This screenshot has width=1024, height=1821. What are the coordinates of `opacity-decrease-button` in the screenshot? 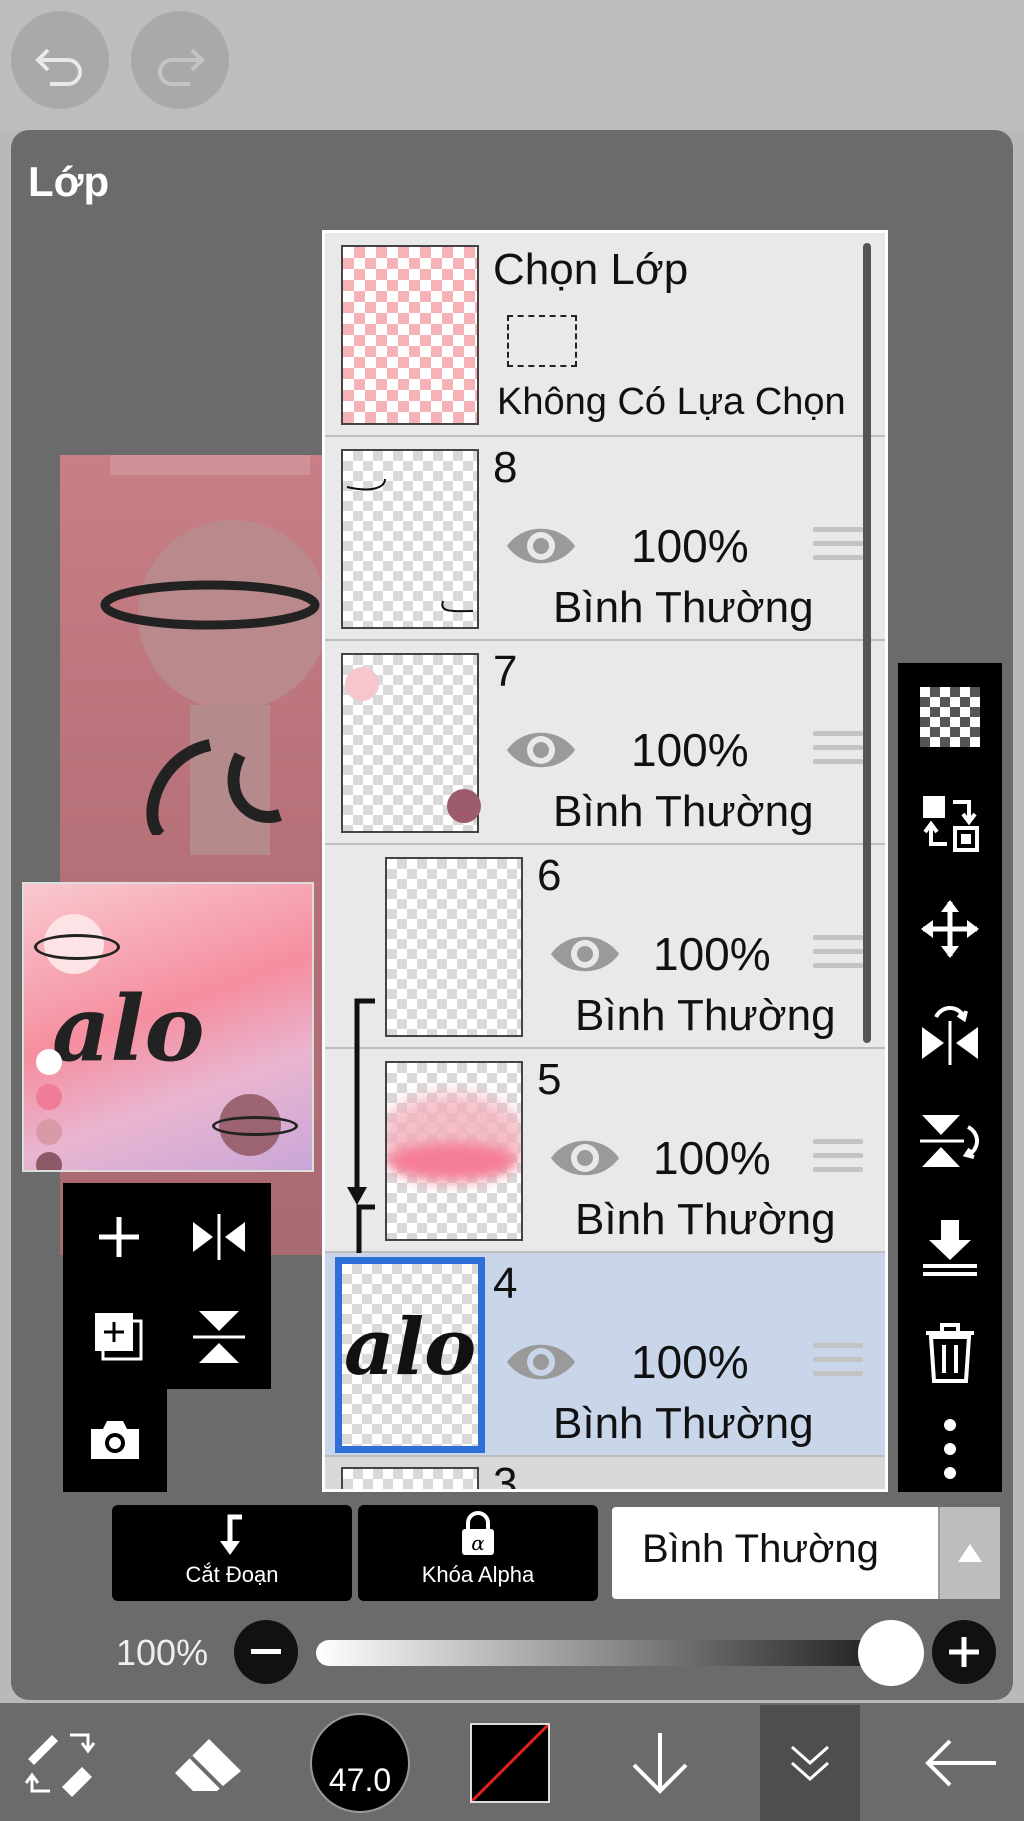 It's located at (266, 1652).